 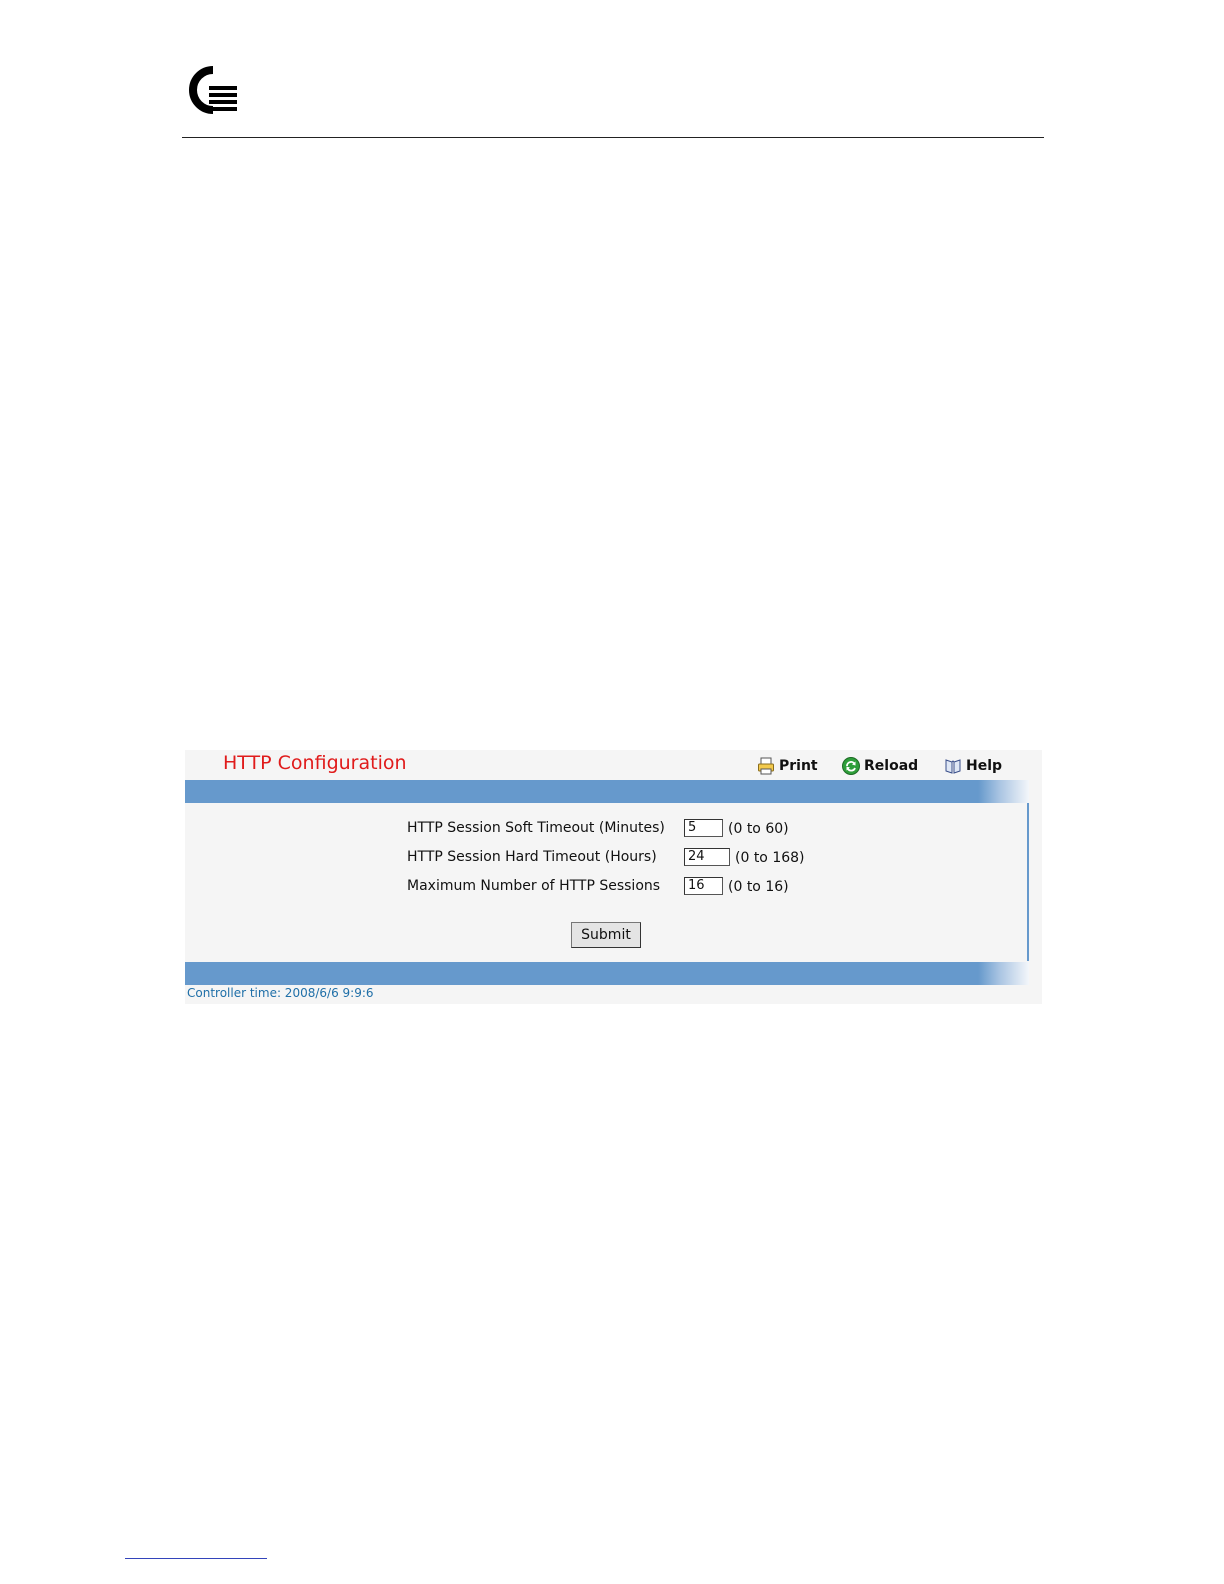 I want to click on hard-timeout-range: (0 to 168), so click(x=770, y=858).